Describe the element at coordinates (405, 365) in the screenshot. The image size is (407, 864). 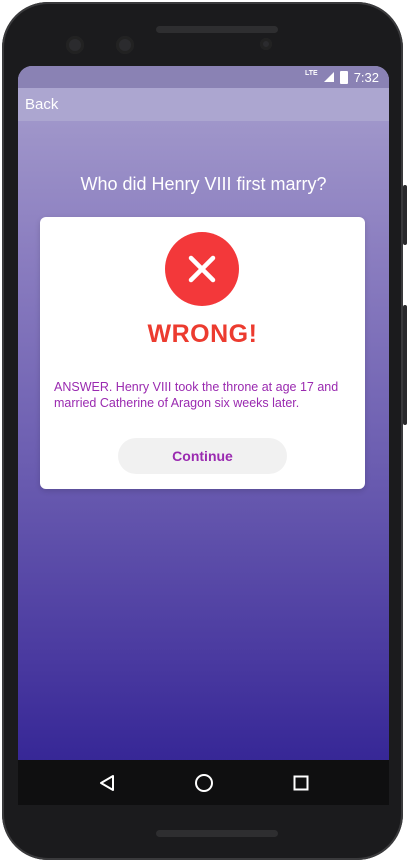
I see `volume-button` at that location.